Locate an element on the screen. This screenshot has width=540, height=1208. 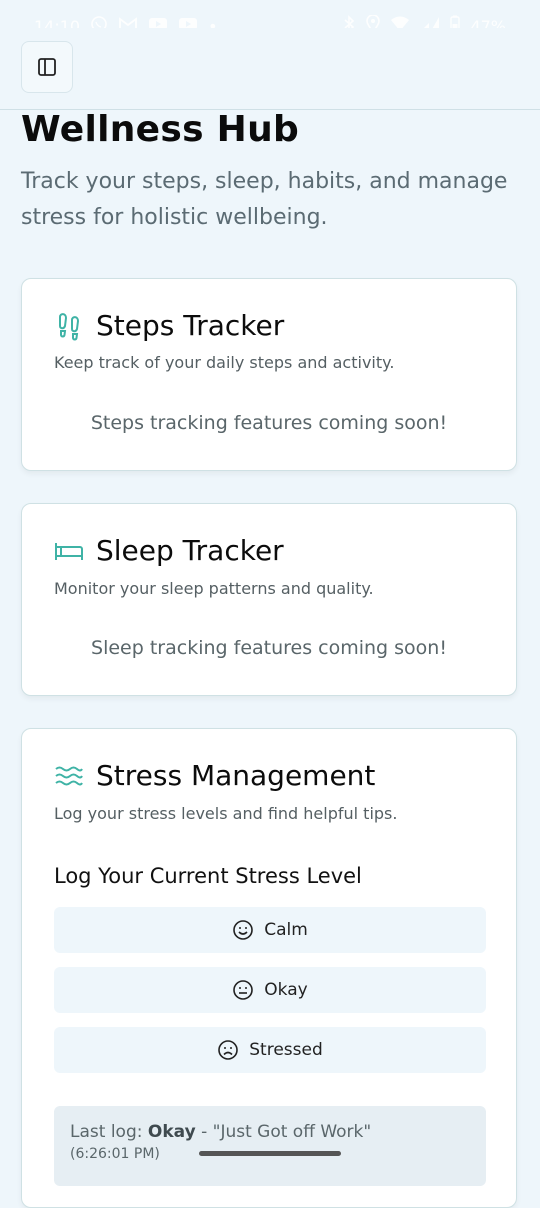
page-title: Wellness Hub is located at coordinates (160, 129).